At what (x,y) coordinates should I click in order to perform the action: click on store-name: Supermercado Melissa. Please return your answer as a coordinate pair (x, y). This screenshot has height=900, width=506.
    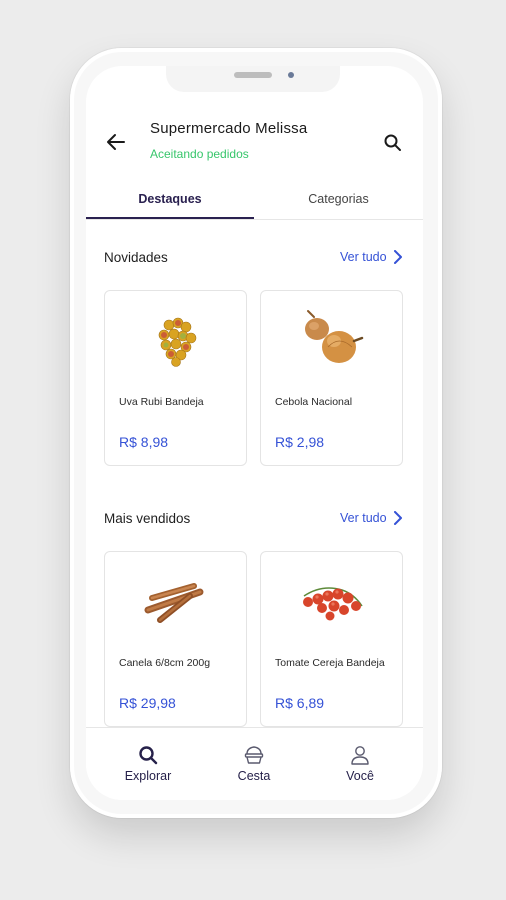
    Looking at the image, I should click on (229, 128).